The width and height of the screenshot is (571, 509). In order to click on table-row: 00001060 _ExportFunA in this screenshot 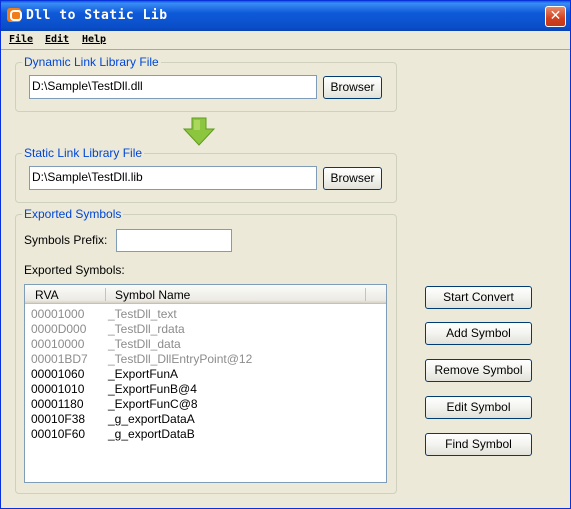, I will do `click(205, 374)`.